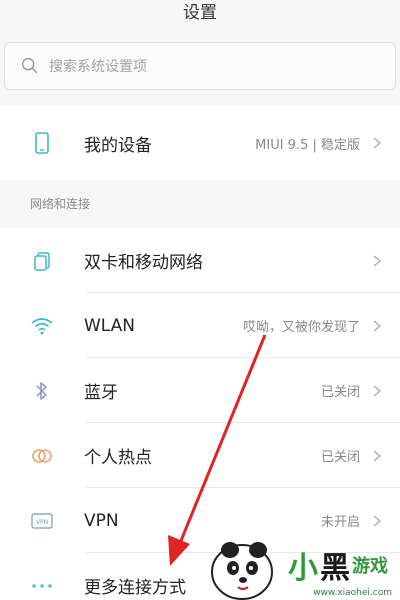 Image resolution: width=400 pixels, height=600 pixels. What do you see at coordinates (307, 145) in the screenshot?
I see `my-device-value: MIUI 9.5 | 稳定版` at bounding box center [307, 145].